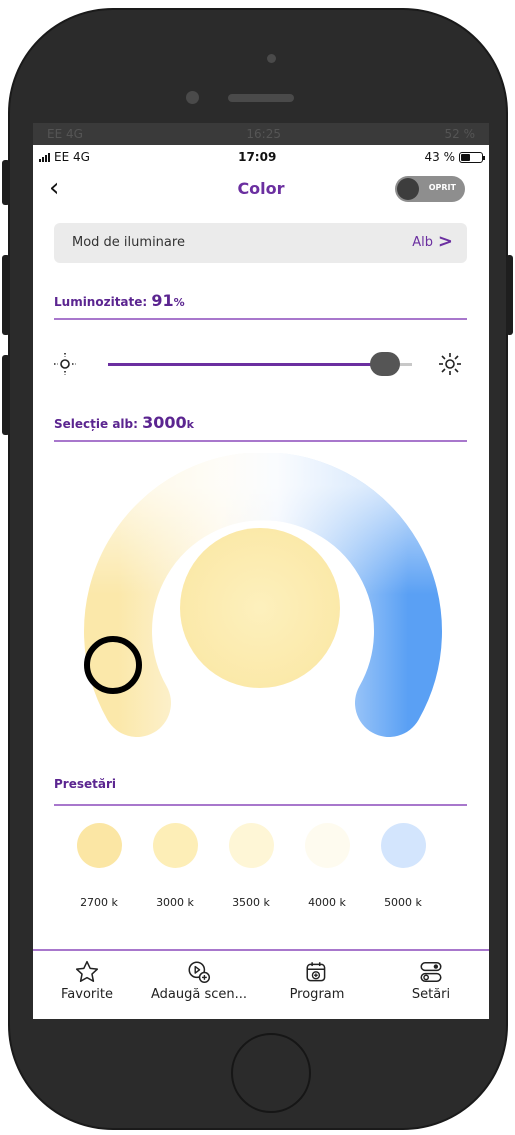  I want to click on preset-3500: 3500 k, so click(251, 866).